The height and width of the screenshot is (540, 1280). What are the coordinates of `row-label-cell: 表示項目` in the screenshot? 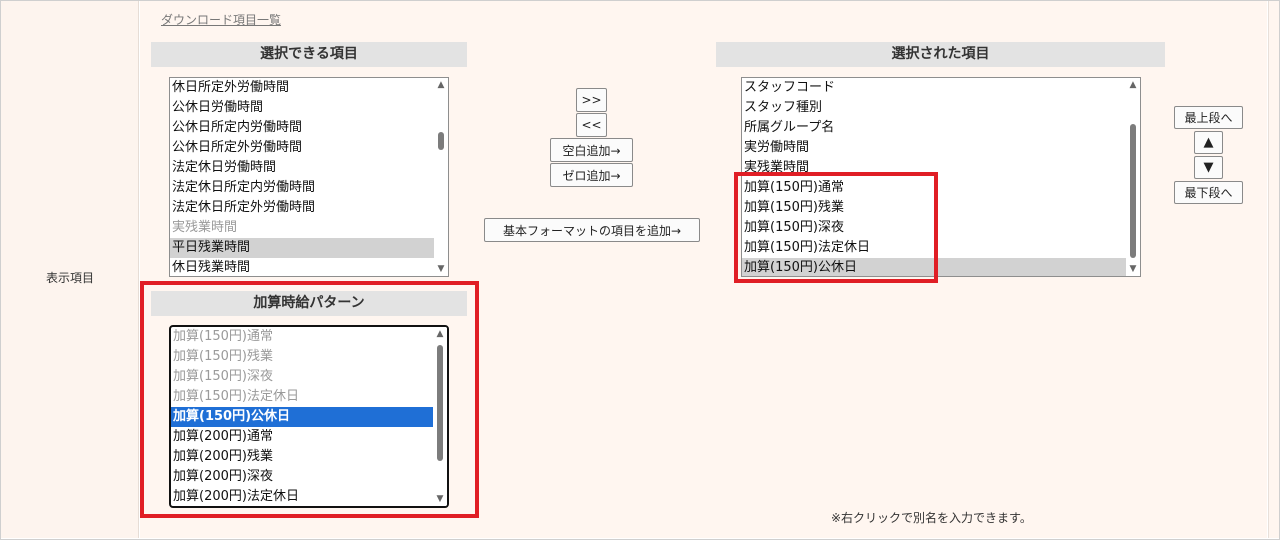 It's located at (70, 269).